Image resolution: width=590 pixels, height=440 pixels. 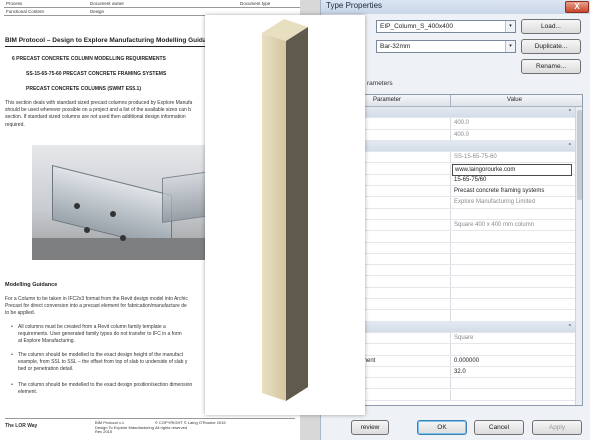 I want to click on header-document-owner: Document owner, so click(x=107, y=3).